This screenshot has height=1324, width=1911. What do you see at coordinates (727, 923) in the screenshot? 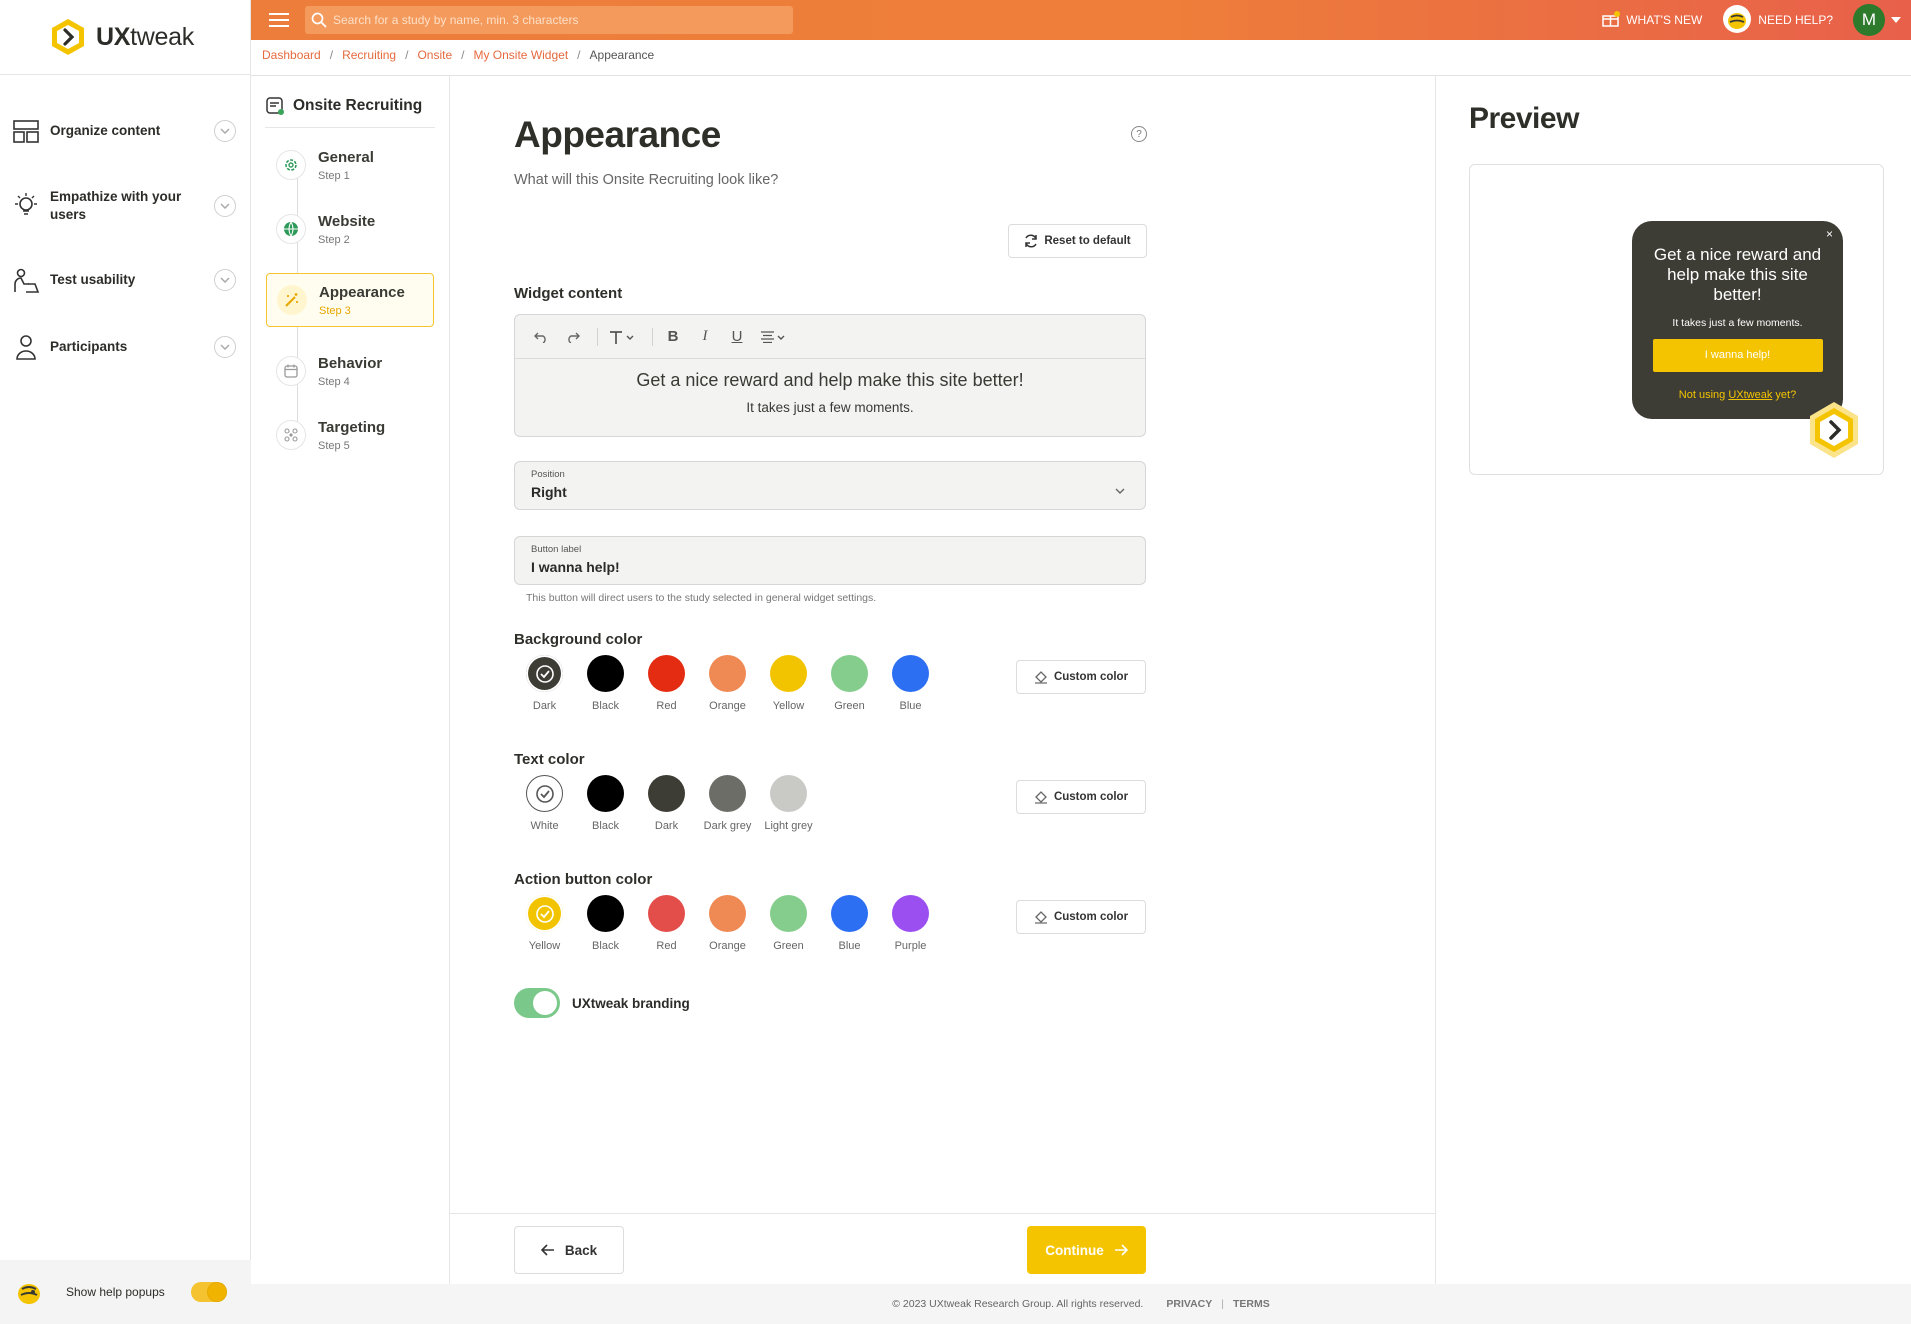
I see `action-swatch-orange: Orange` at bounding box center [727, 923].